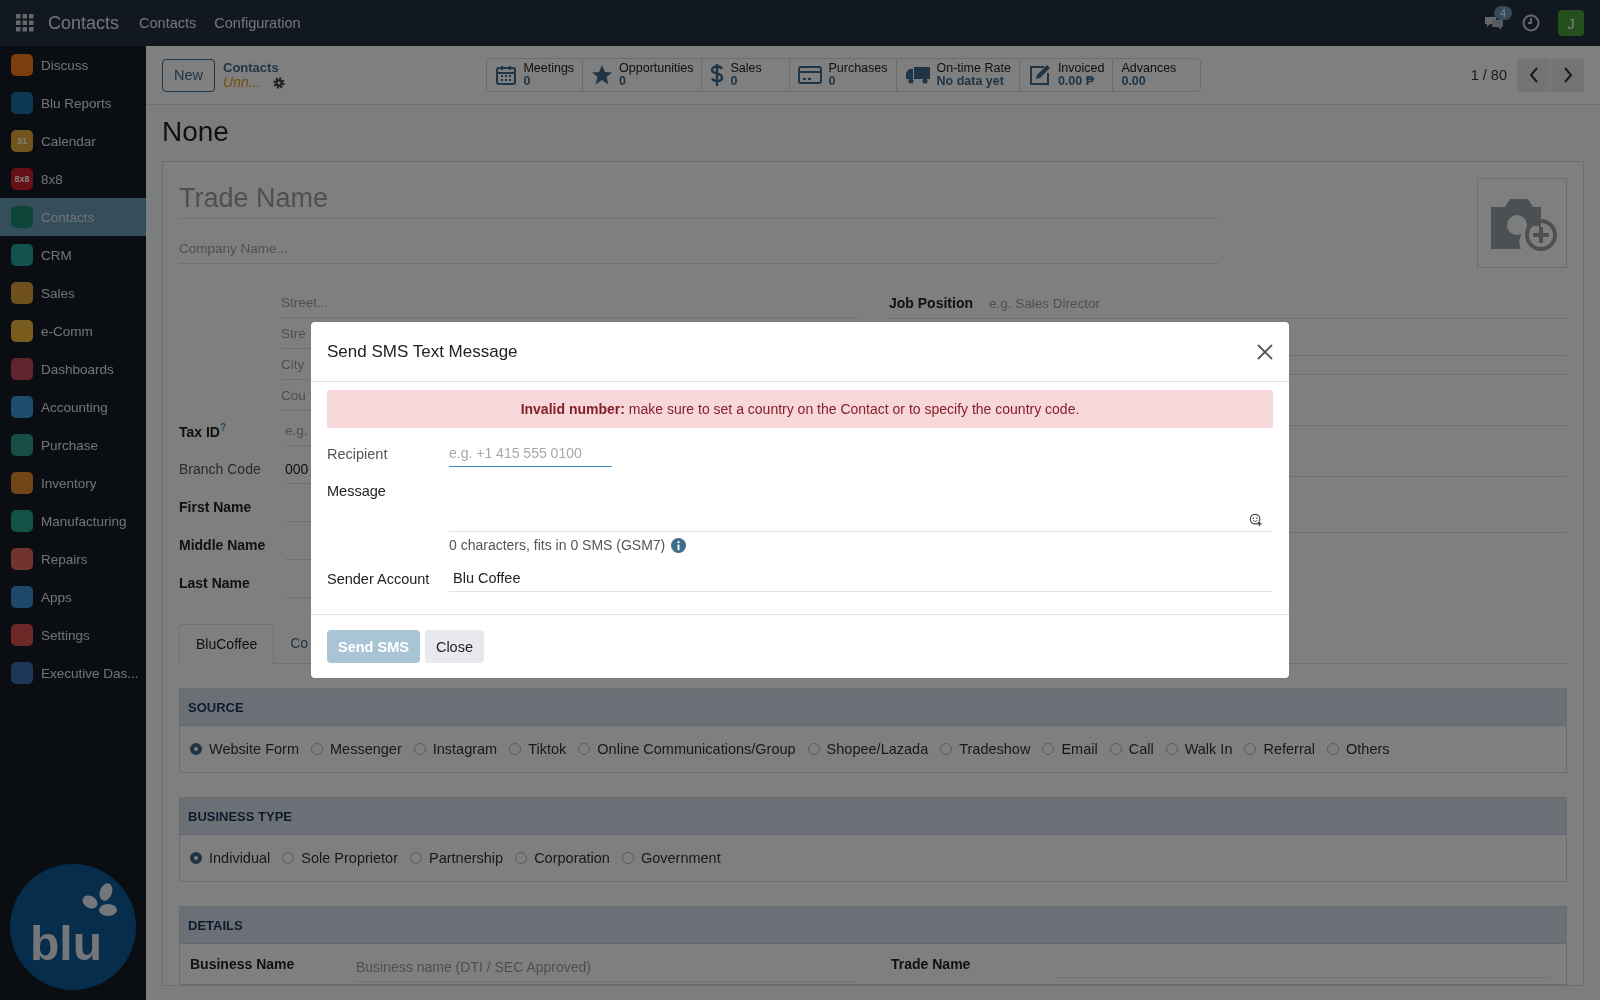  Describe the element at coordinates (680, 858) in the screenshot. I see `option-label: Government` at that location.